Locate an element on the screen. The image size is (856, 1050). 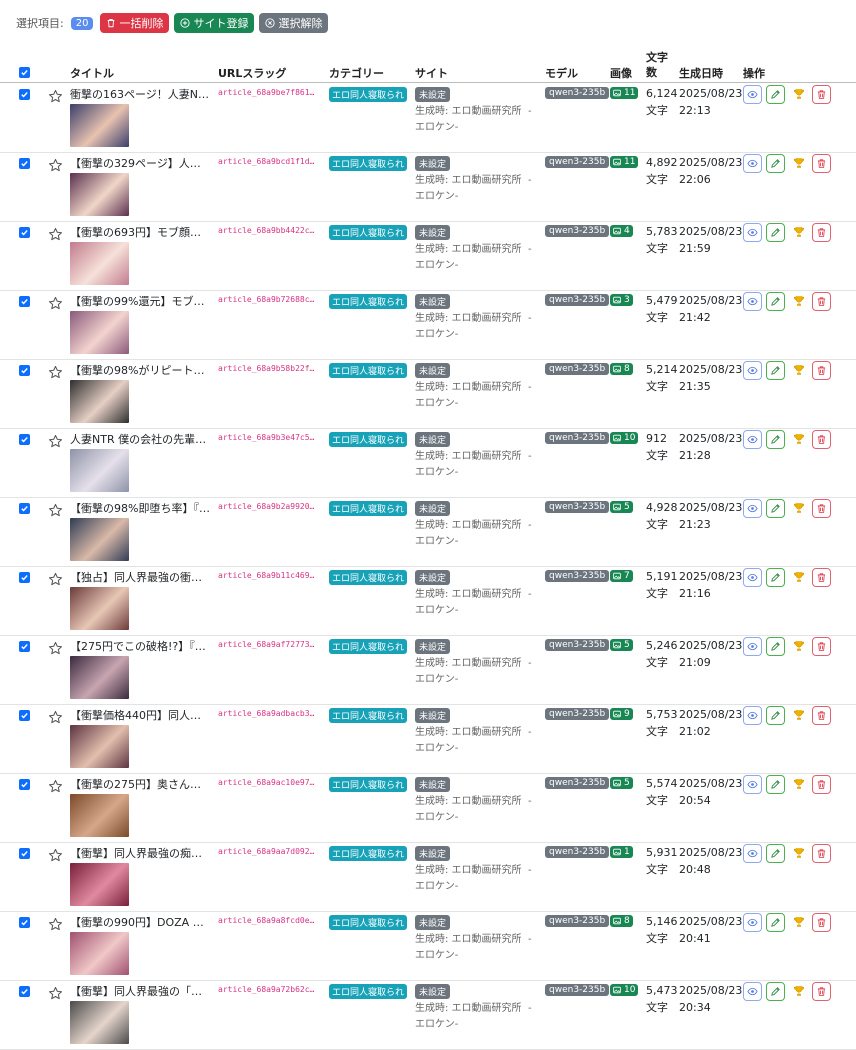
header-chars: 文字数 is located at coordinates (657, 65).